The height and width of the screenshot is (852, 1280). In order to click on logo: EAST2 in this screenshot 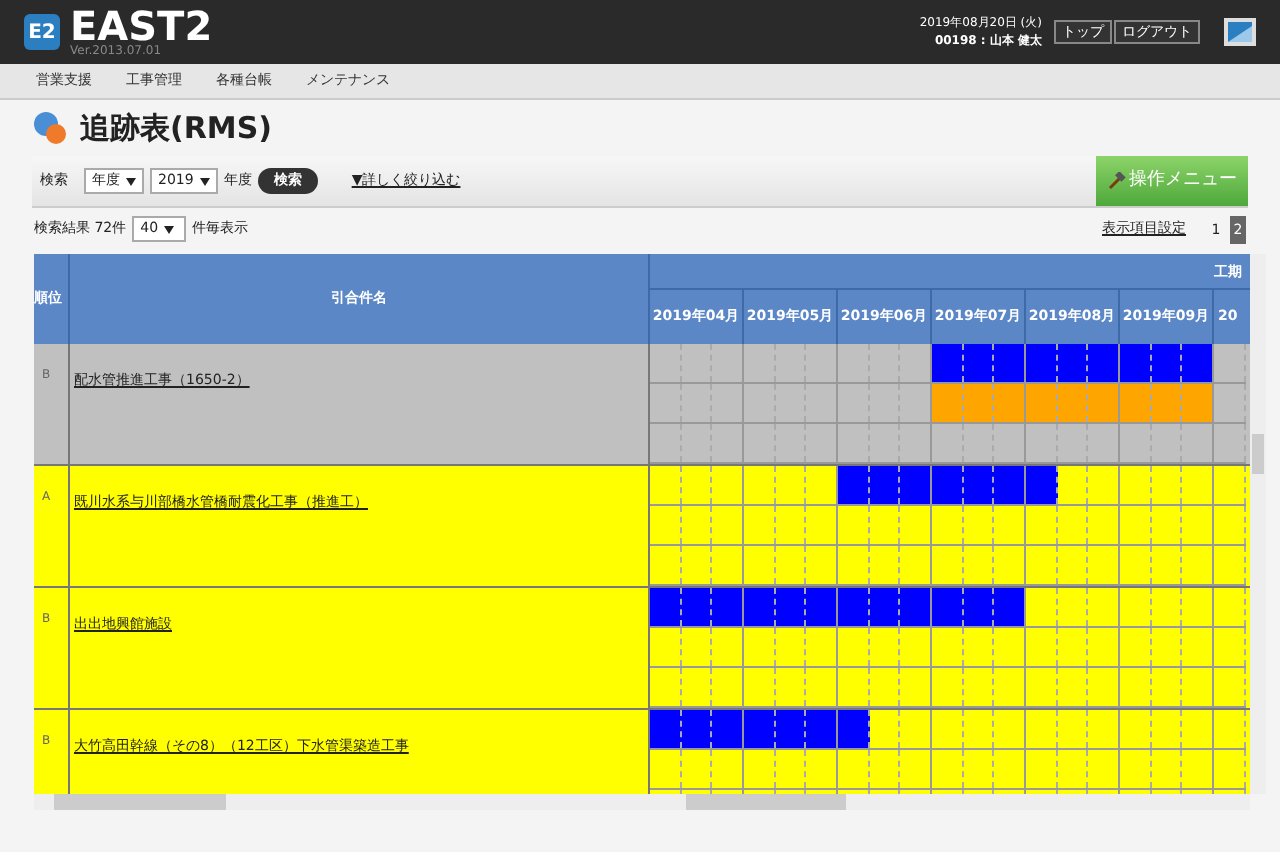, I will do `click(141, 26)`.